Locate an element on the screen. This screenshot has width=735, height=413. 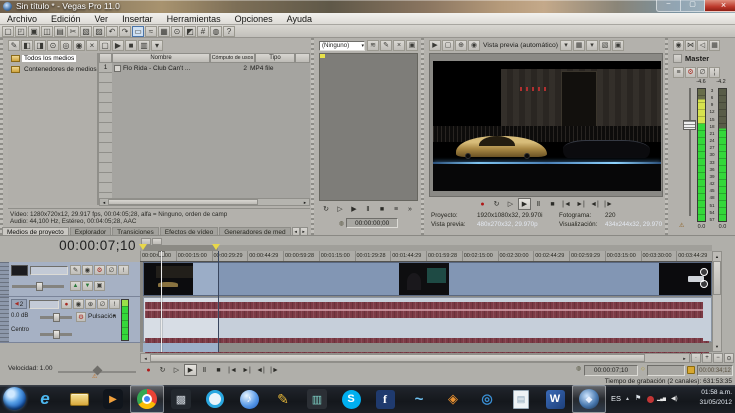
overlay-dropdown-arrow-icon: ▾ is located at coordinates (592, 45).